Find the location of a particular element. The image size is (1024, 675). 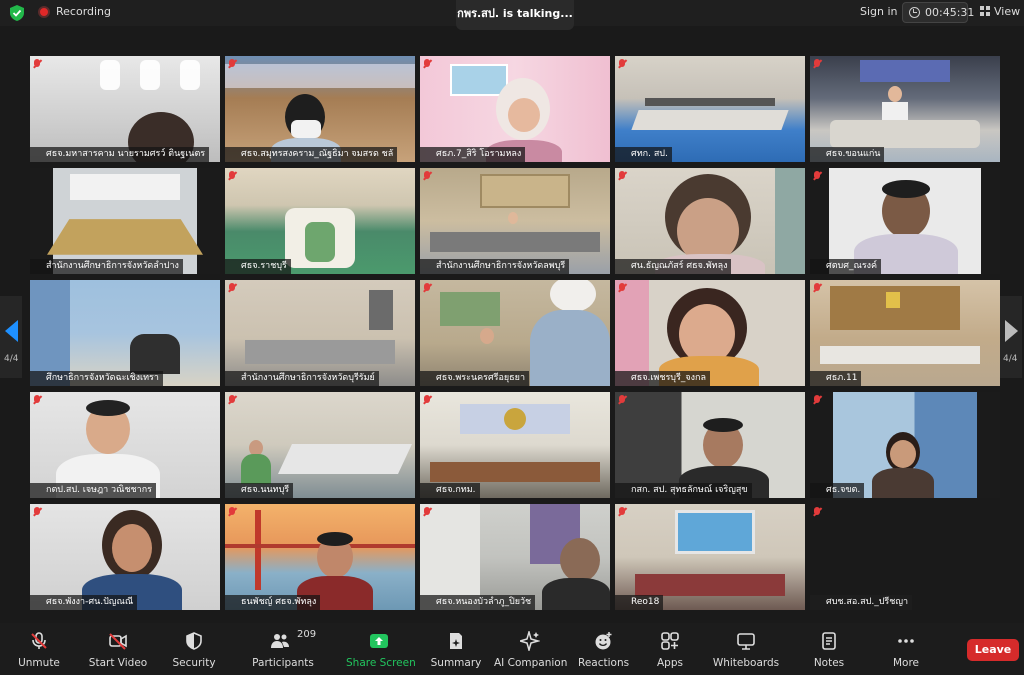

arrow-left-icon is located at coordinates (11, 331).